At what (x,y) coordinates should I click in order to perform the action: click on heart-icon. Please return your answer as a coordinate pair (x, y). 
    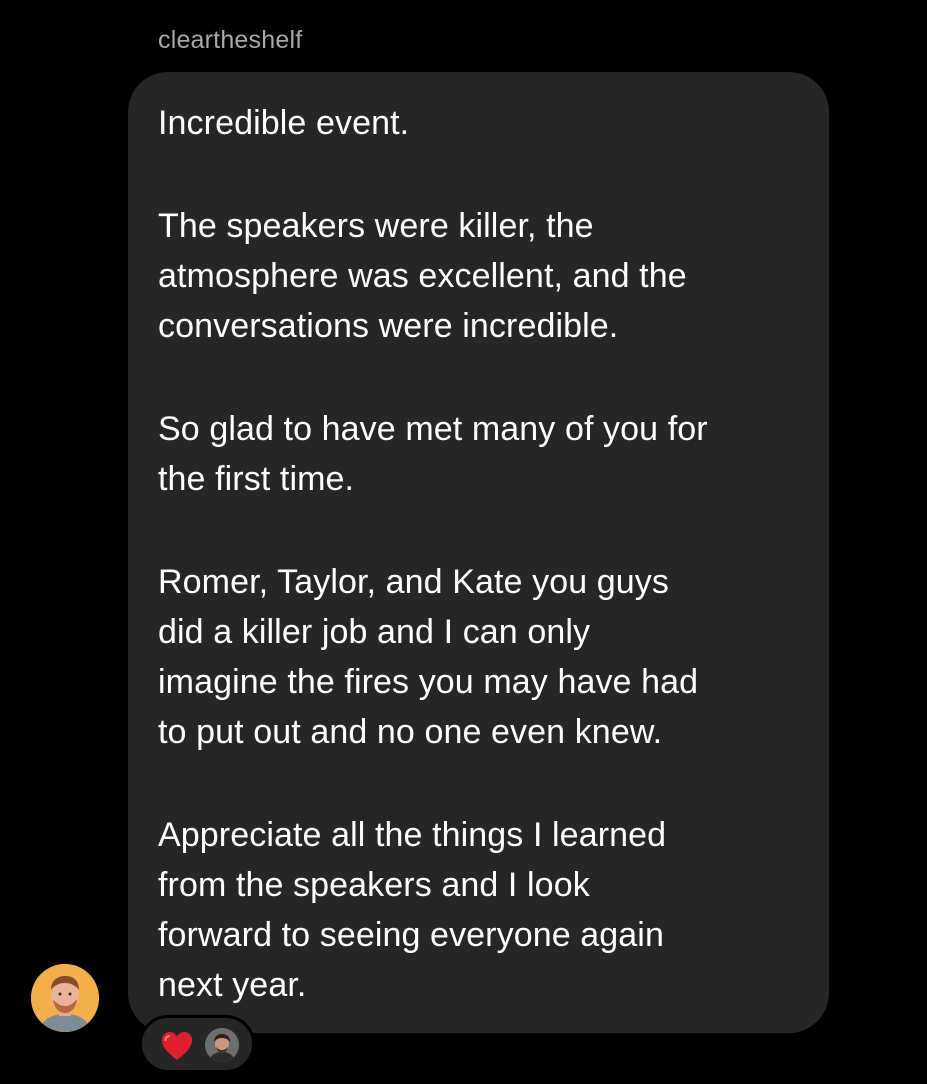
    Looking at the image, I should click on (177, 1046).